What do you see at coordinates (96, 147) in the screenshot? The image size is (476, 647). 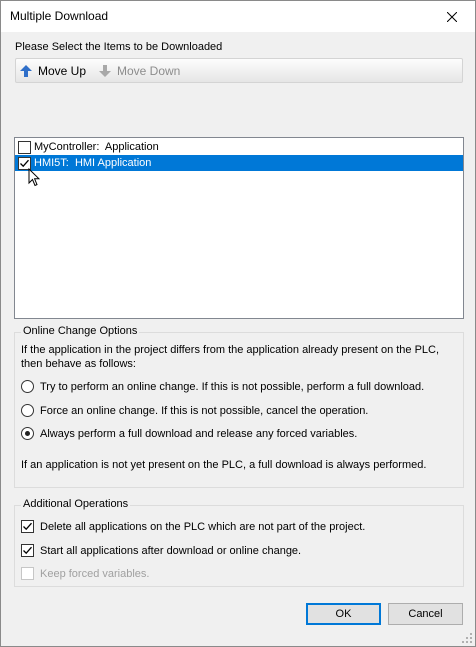 I see `item-label: MyController: Application` at bounding box center [96, 147].